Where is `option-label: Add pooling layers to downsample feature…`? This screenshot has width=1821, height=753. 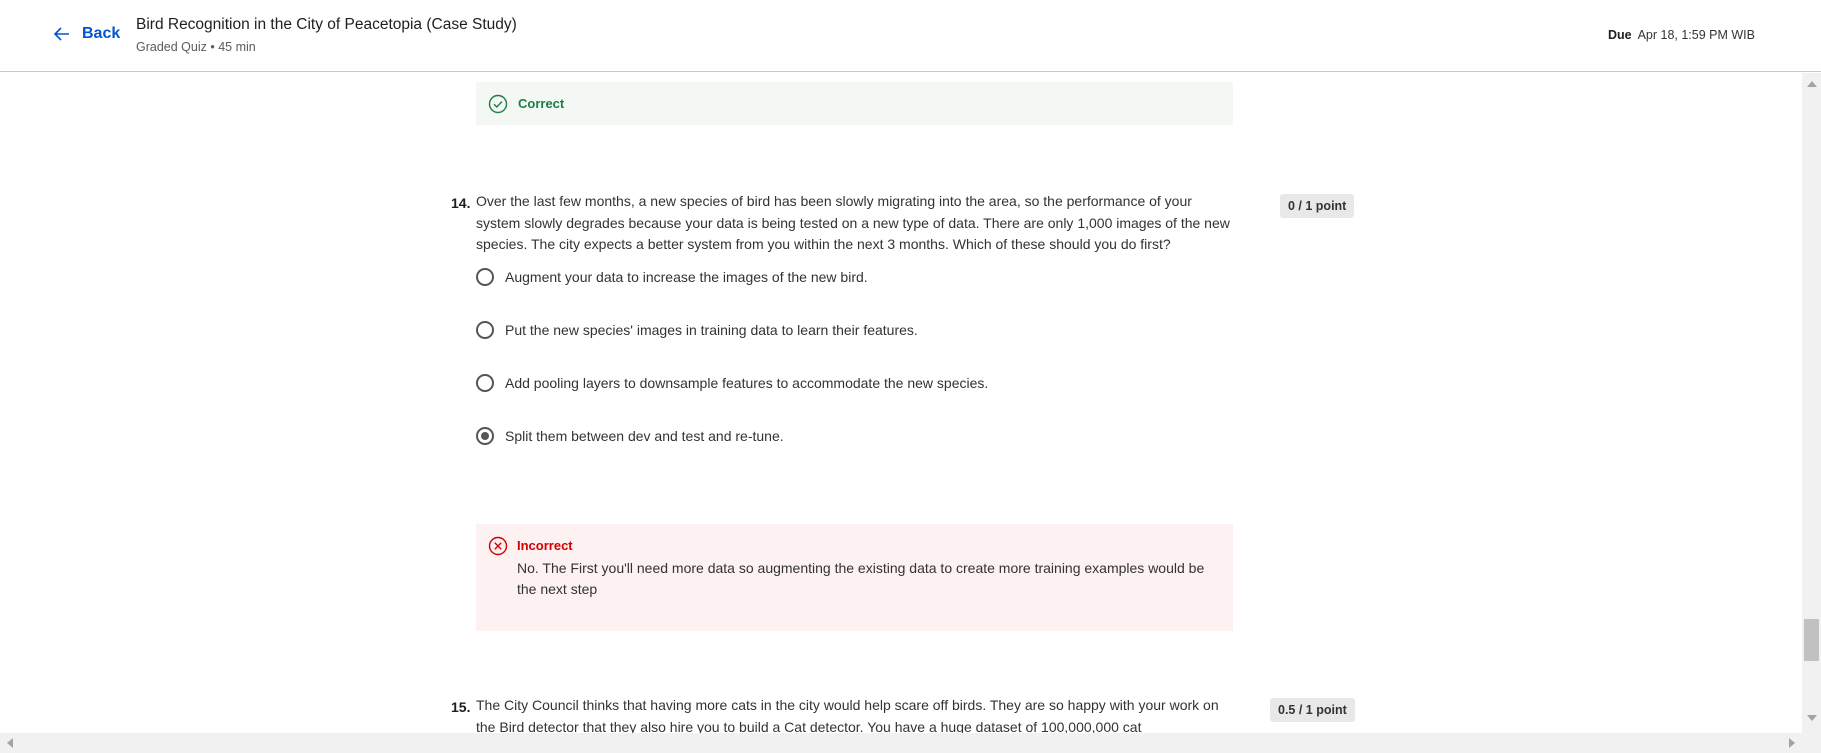
option-label: Add pooling layers to downsample feature… is located at coordinates (747, 383).